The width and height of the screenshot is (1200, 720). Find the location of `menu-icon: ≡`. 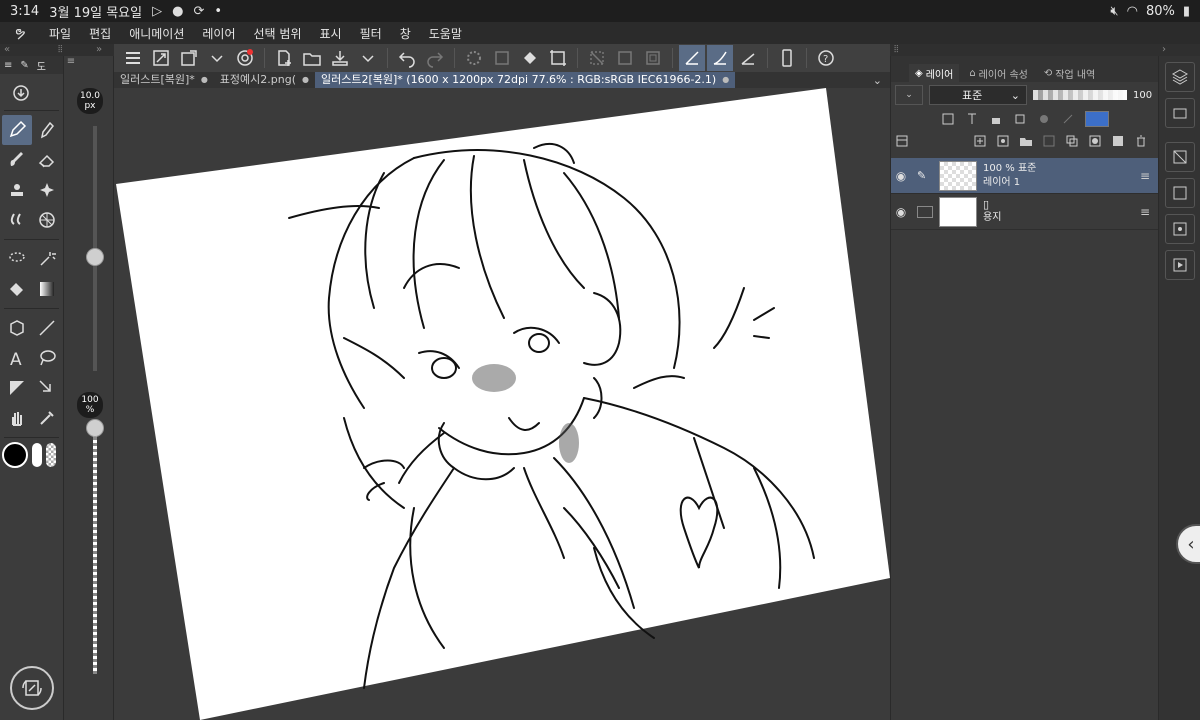

menu-icon: ≡ is located at coordinates (71, 64).